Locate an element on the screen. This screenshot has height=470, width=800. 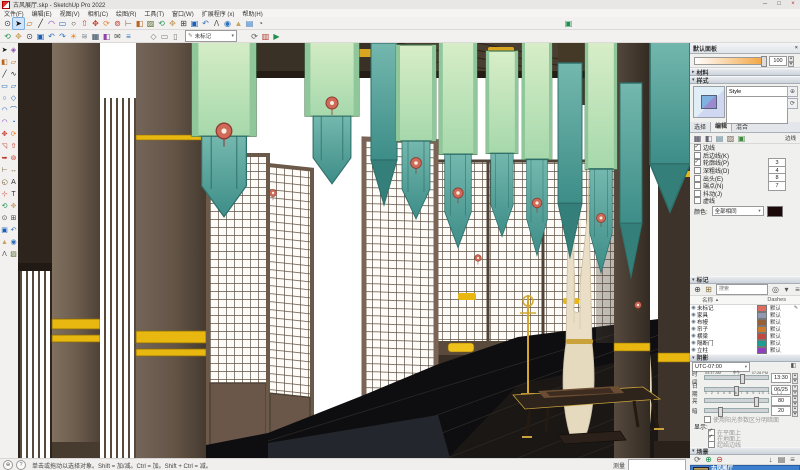
three-point-arc-icon: ◠ is located at coordinates (4, 122).